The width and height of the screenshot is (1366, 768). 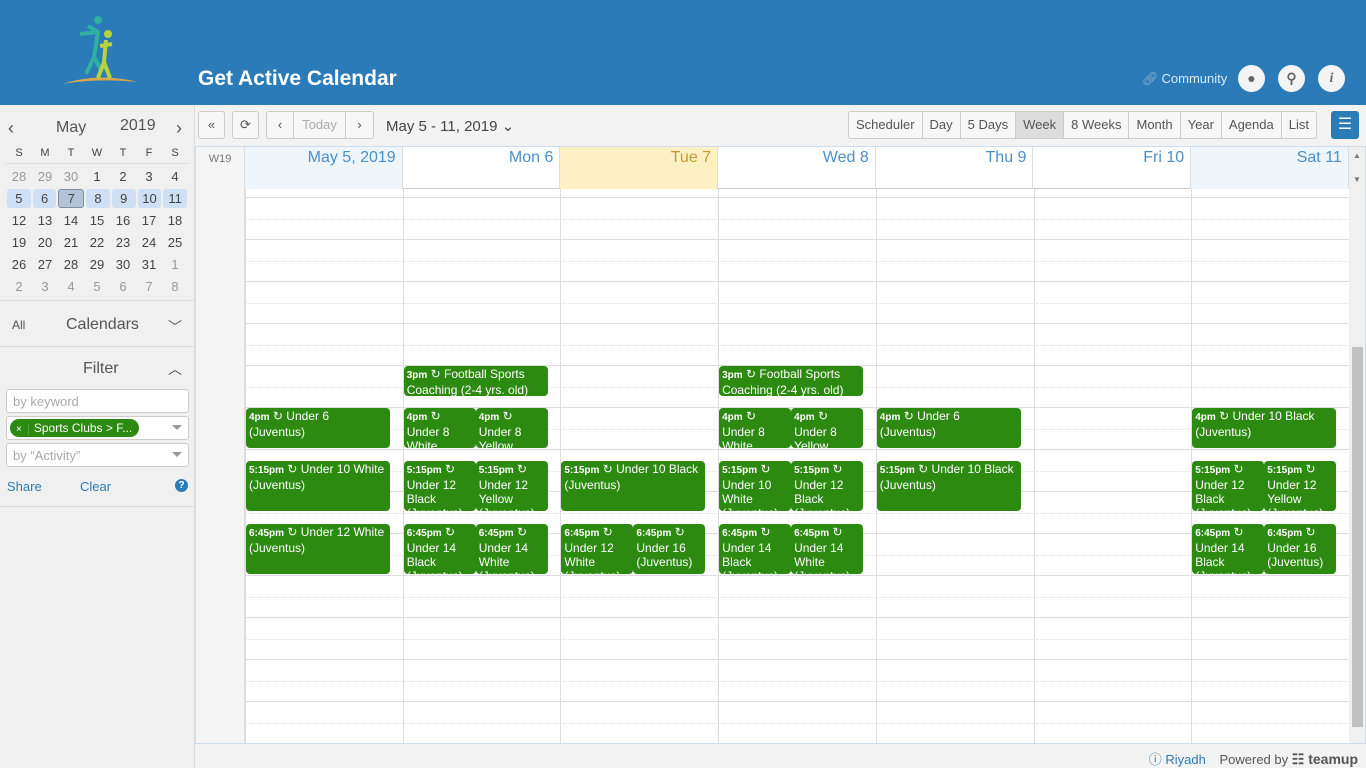 What do you see at coordinates (138, 126) in the screenshot?
I see `mini-cal-year: 2019` at bounding box center [138, 126].